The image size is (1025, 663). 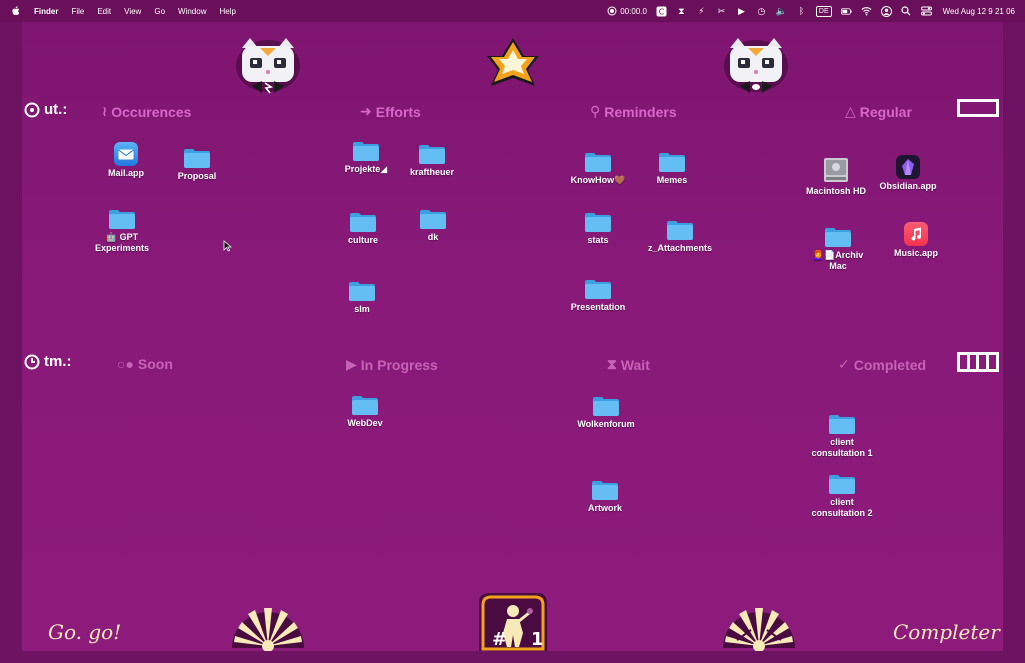 I want to click on music-app: Music.app, so click(x=916, y=240).